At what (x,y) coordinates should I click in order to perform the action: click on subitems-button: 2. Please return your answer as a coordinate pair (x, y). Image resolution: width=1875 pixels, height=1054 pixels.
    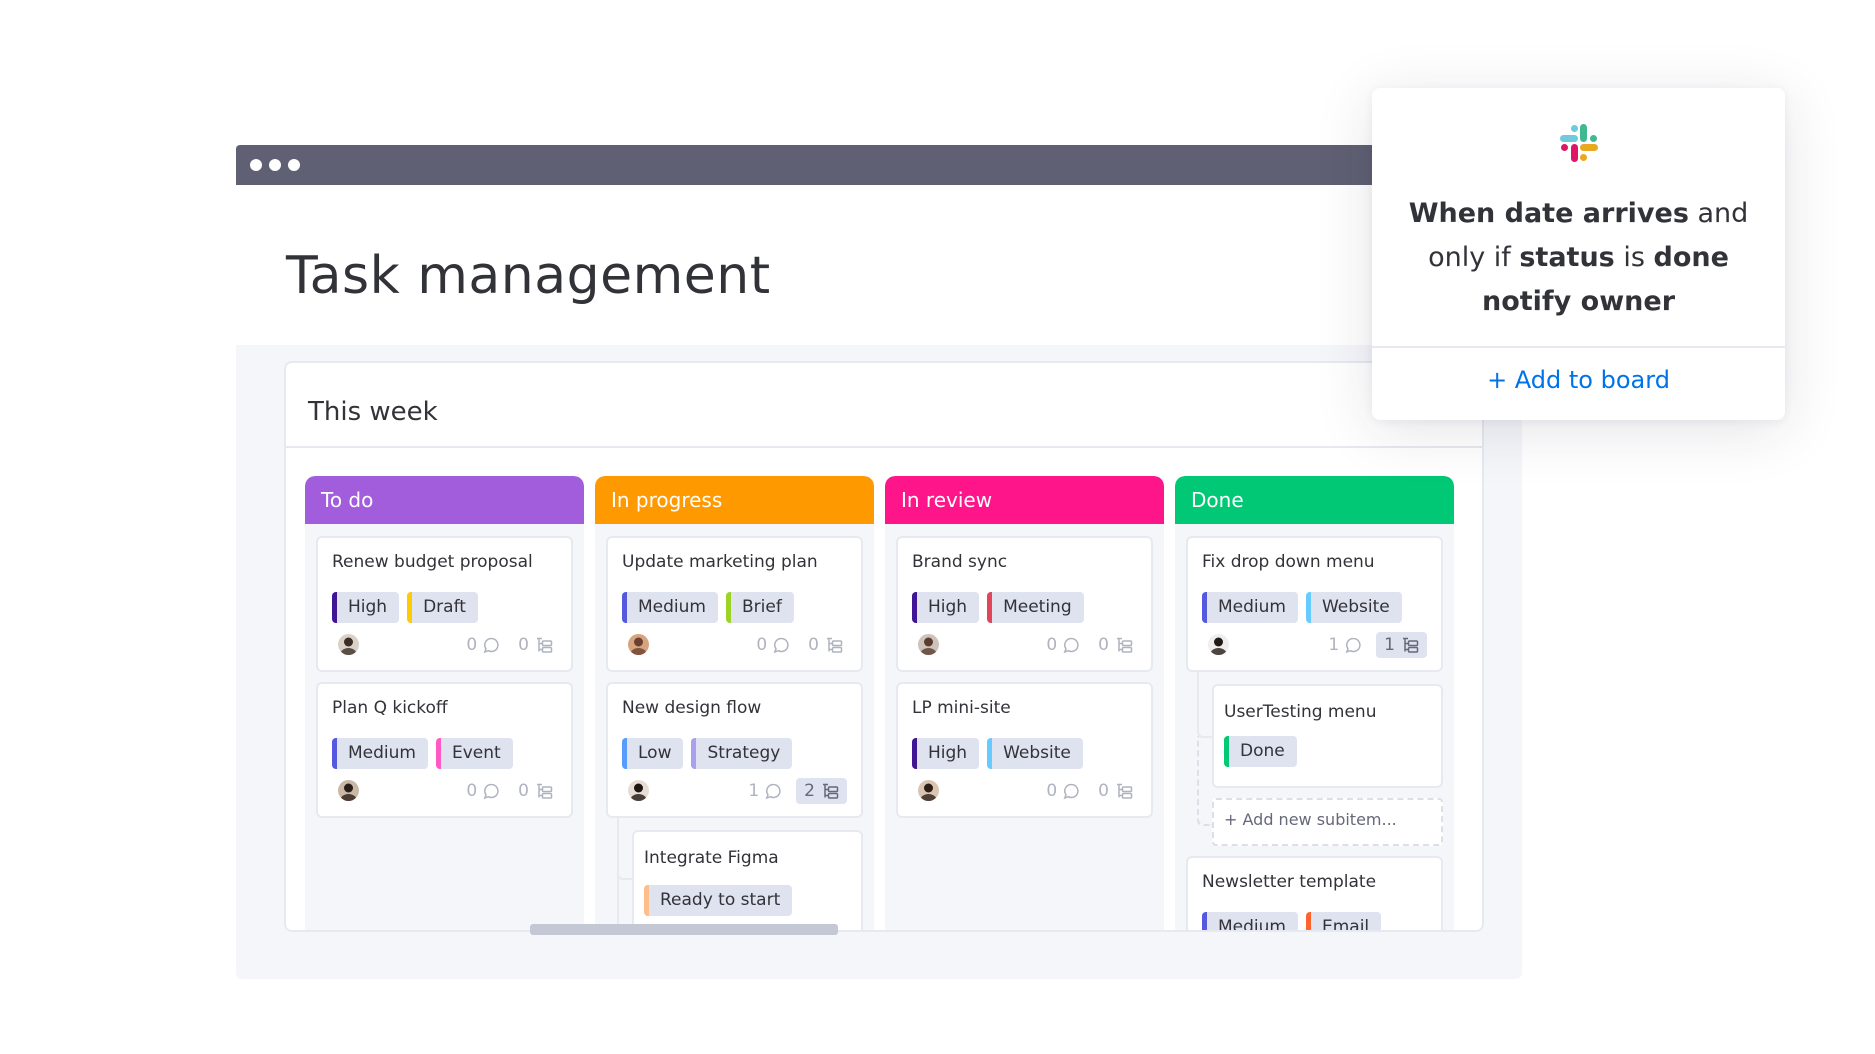
    Looking at the image, I should click on (821, 791).